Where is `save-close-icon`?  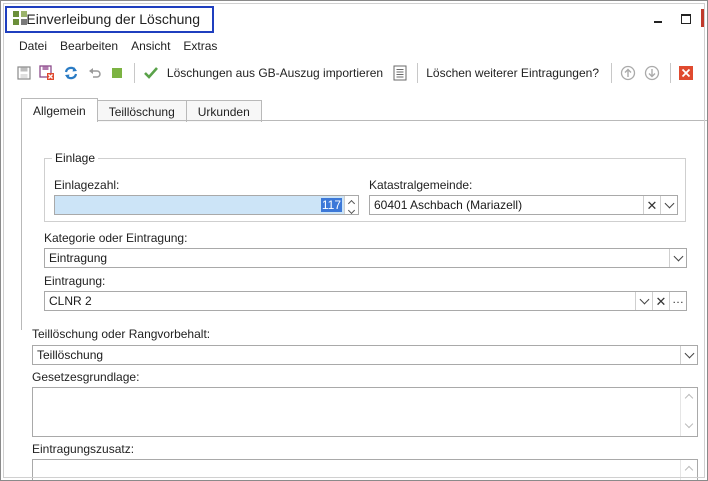
save-close-icon is located at coordinates (47, 73).